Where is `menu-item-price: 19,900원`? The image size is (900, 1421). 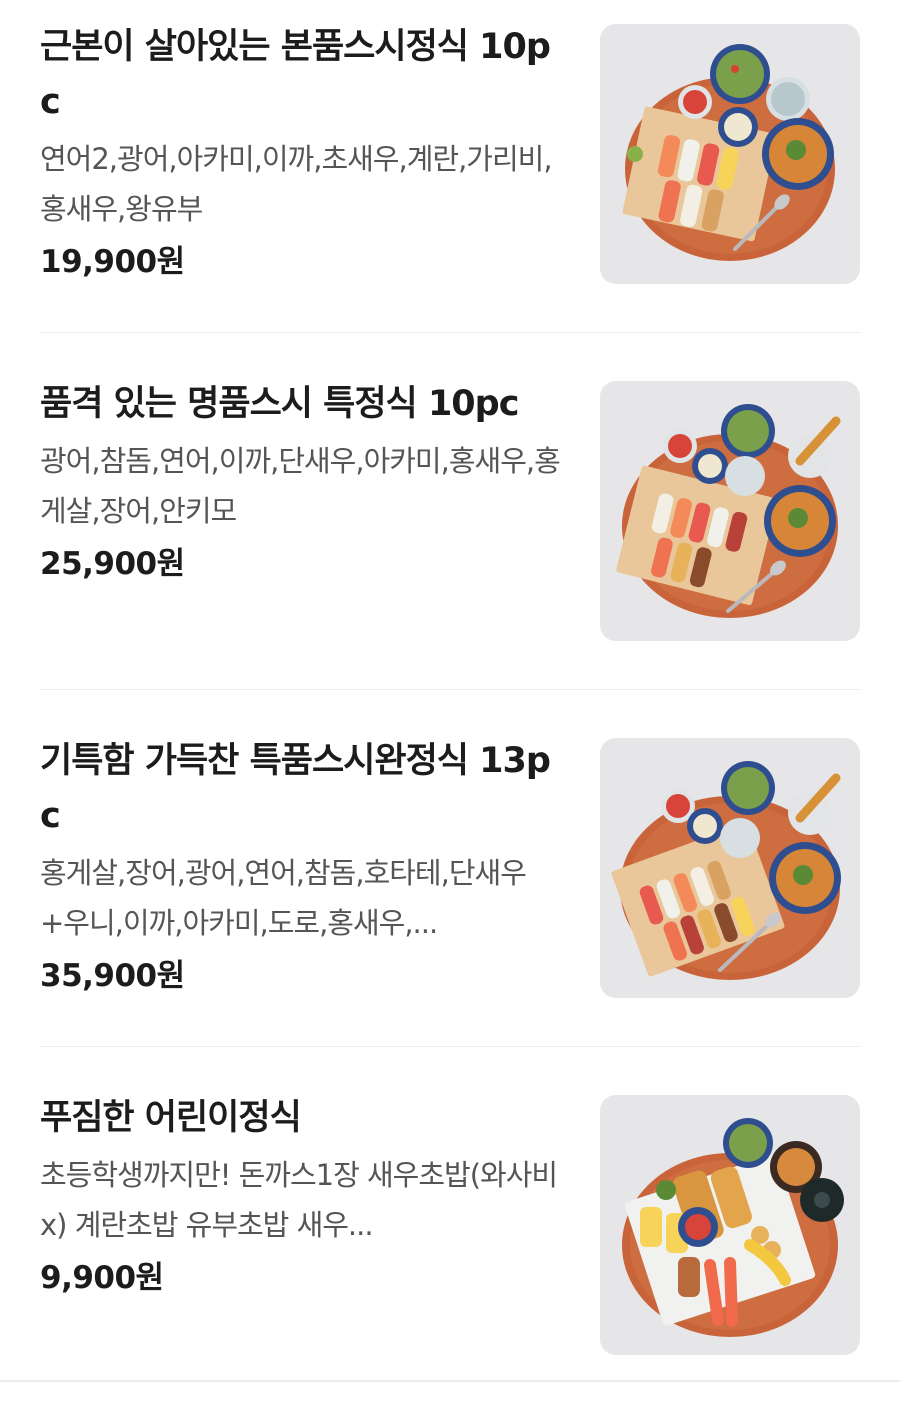
menu-item-price: 19,900원 is located at coordinates (112, 262).